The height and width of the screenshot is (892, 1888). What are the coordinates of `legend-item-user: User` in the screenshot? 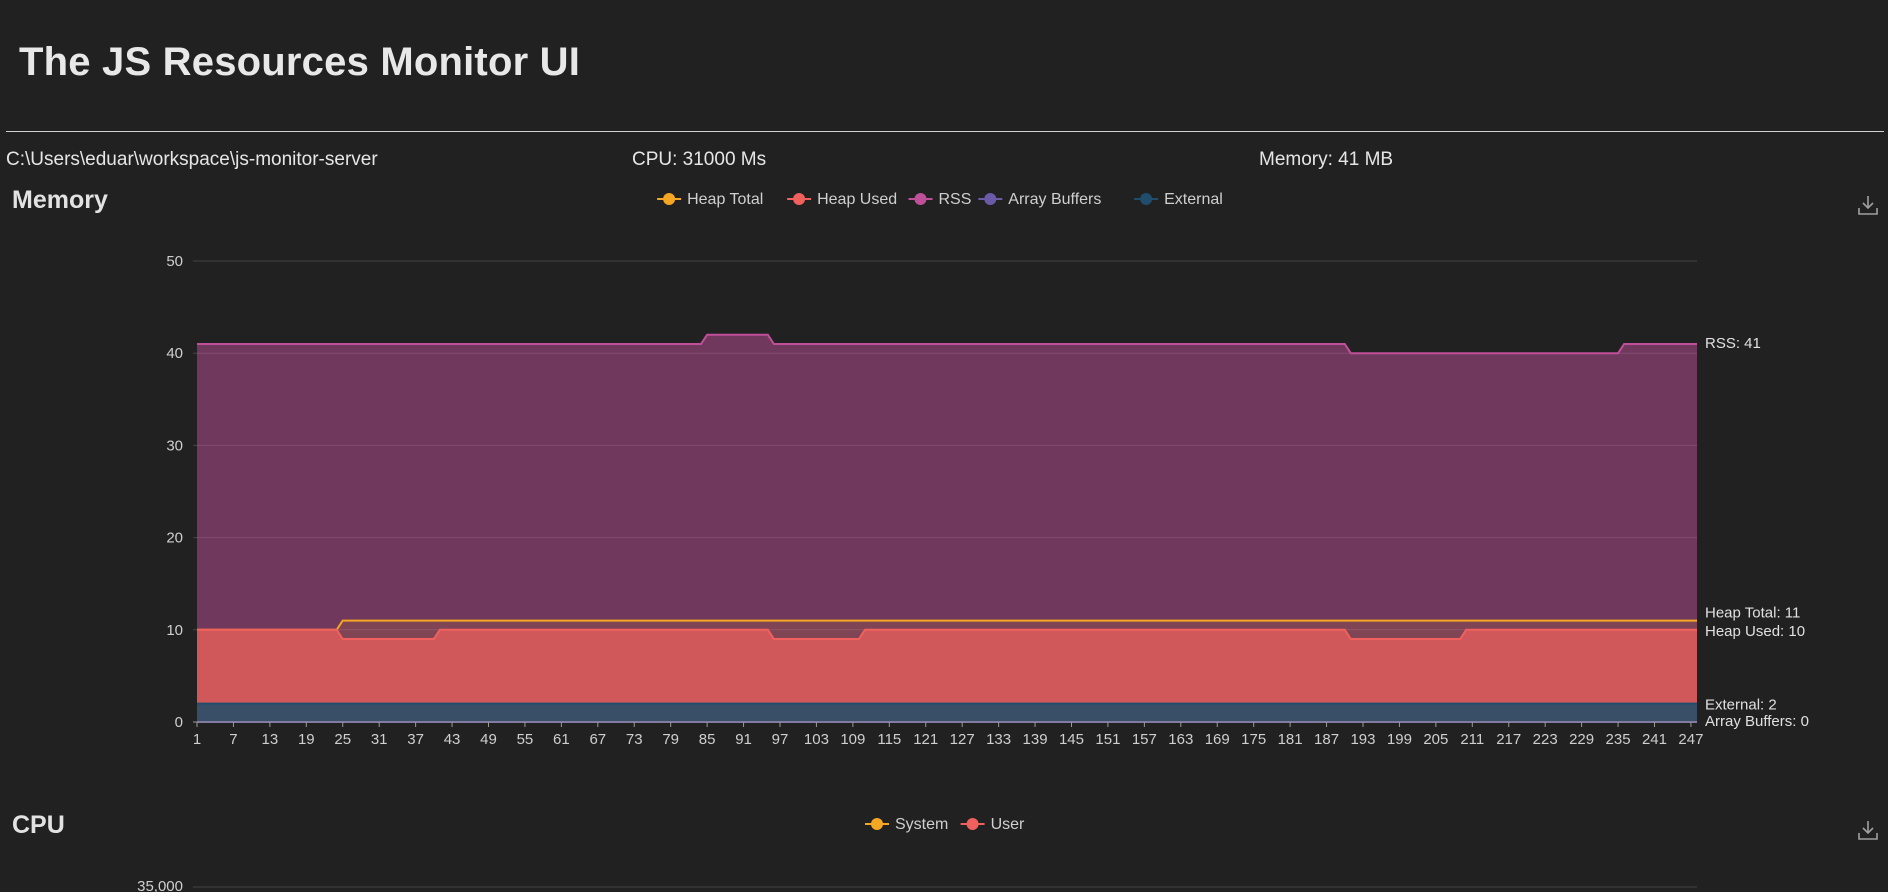 It's located at (992, 824).